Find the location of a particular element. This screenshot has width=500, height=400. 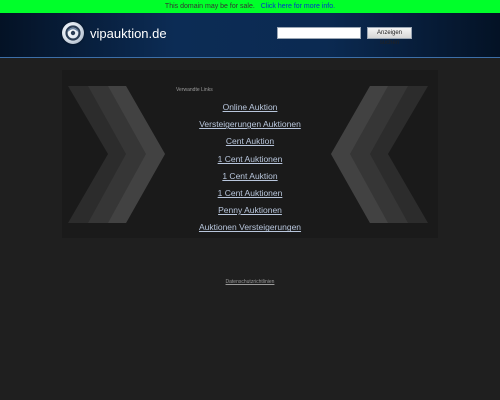

list-item: Versteigerungen Auktionen is located at coordinates (250, 124).